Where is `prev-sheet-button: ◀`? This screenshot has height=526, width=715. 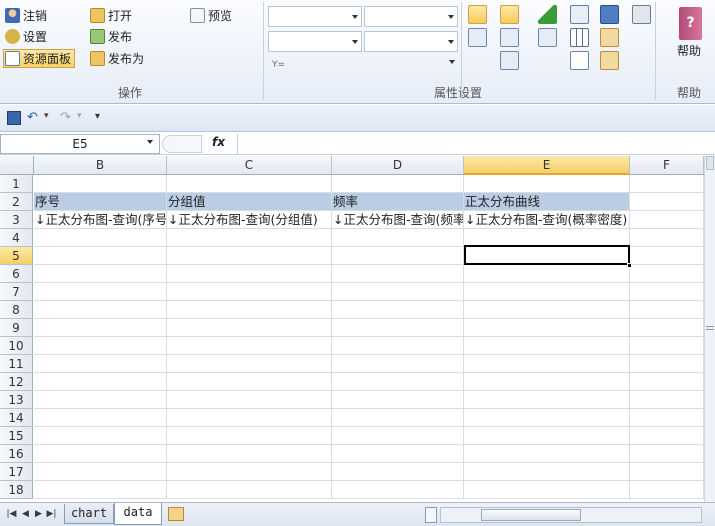 prev-sheet-button: ◀ is located at coordinates (25, 514).